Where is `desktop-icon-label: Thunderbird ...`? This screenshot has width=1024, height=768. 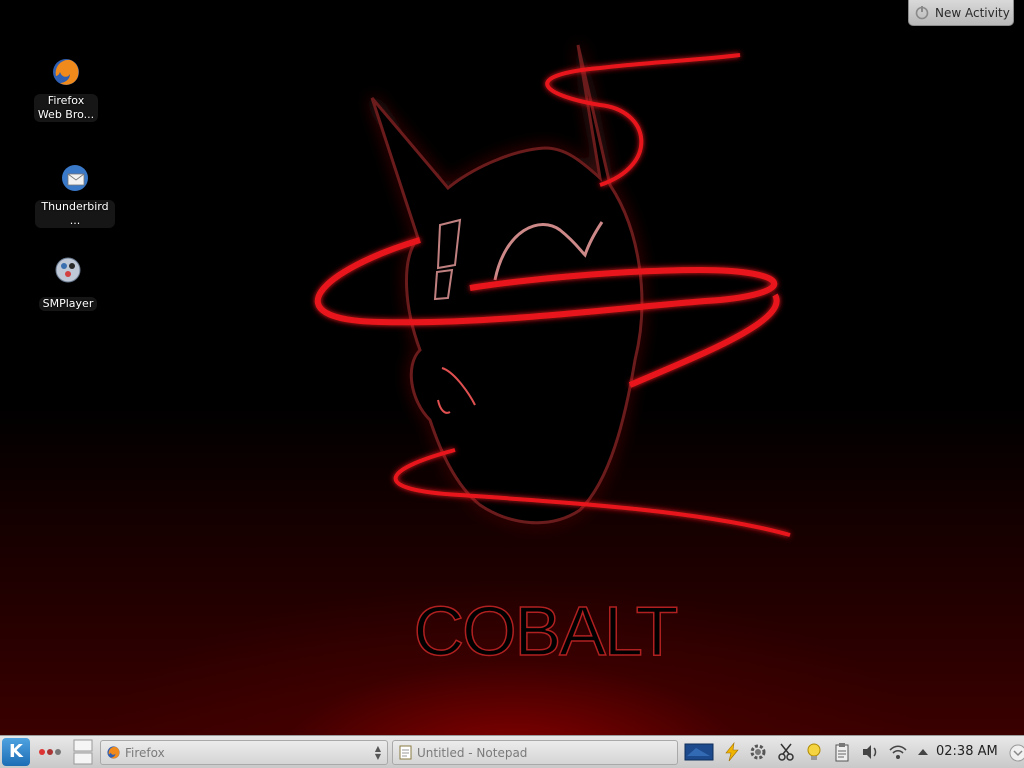
desktop-icon-label: Thunderbird ... is located at coordinates (75, 214).